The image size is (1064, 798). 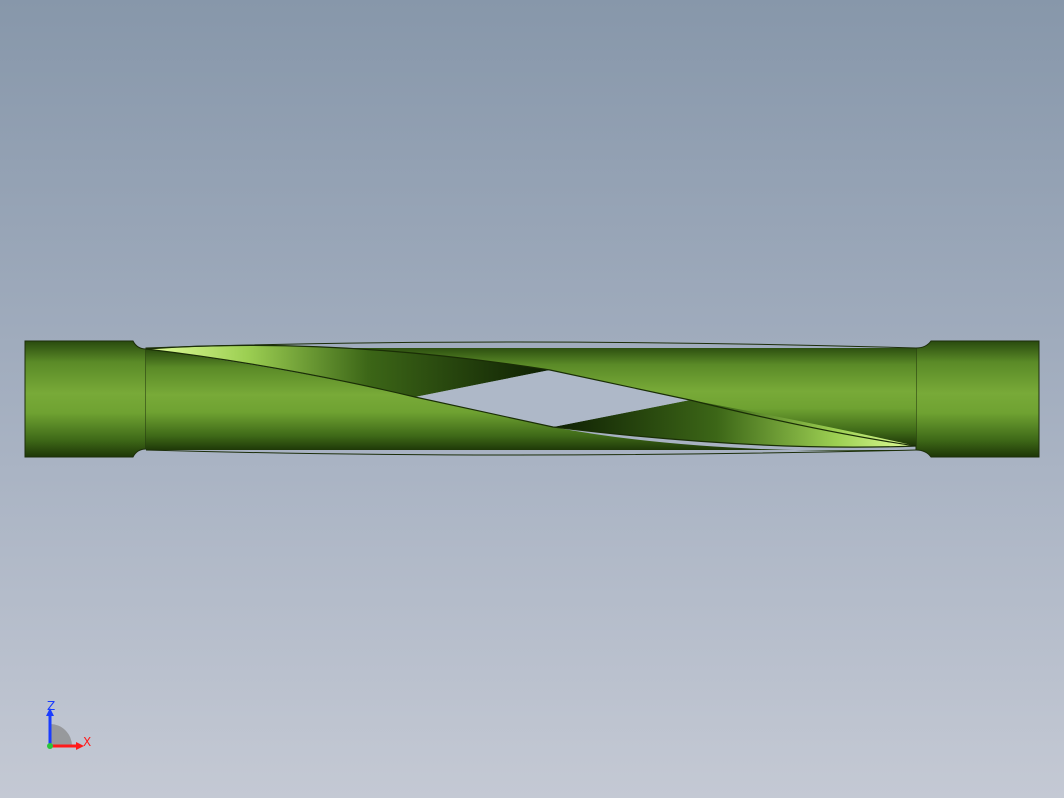 What do you see at coordinates (977, 399) in the screenshot?
I see `right-shank` at bounding box center [977, 399].